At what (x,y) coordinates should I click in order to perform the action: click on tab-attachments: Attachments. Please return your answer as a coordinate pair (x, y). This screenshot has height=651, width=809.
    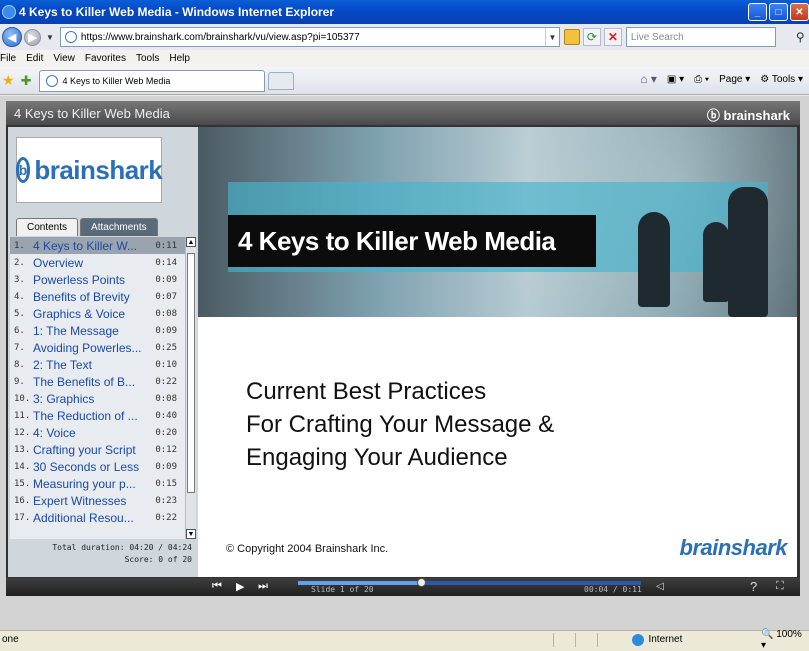
    Looking at the image, I should click on (119, 227).